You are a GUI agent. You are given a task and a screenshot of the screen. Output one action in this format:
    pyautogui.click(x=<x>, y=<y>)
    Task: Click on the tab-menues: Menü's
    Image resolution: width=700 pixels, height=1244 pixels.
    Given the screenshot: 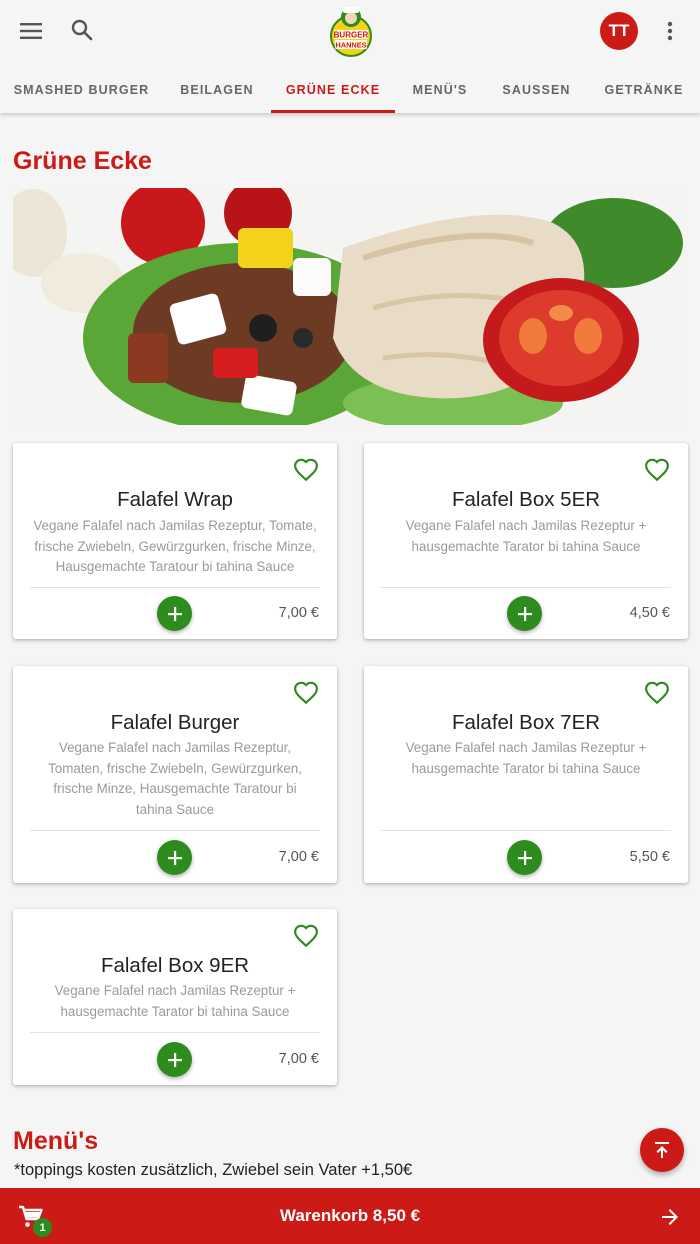 What is the action you would take?
    pyautogui.click(x=440, y=89)
    